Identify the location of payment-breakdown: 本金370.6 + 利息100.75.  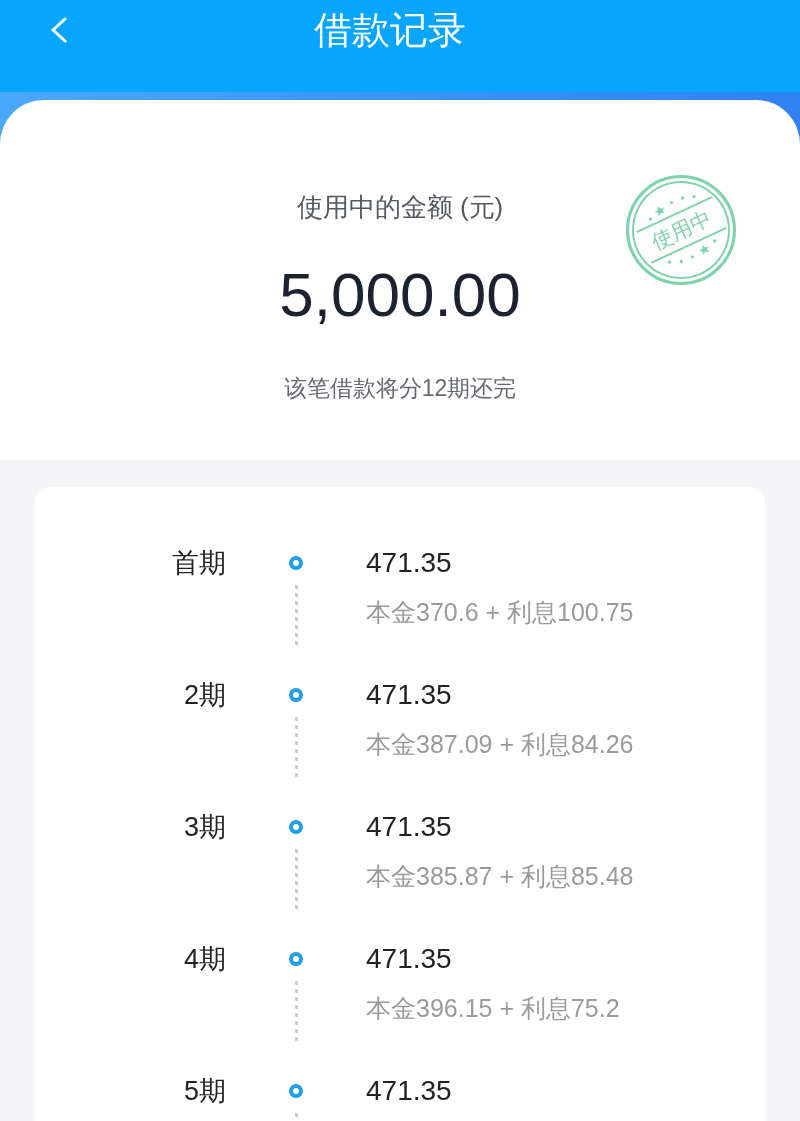
(500, 612).